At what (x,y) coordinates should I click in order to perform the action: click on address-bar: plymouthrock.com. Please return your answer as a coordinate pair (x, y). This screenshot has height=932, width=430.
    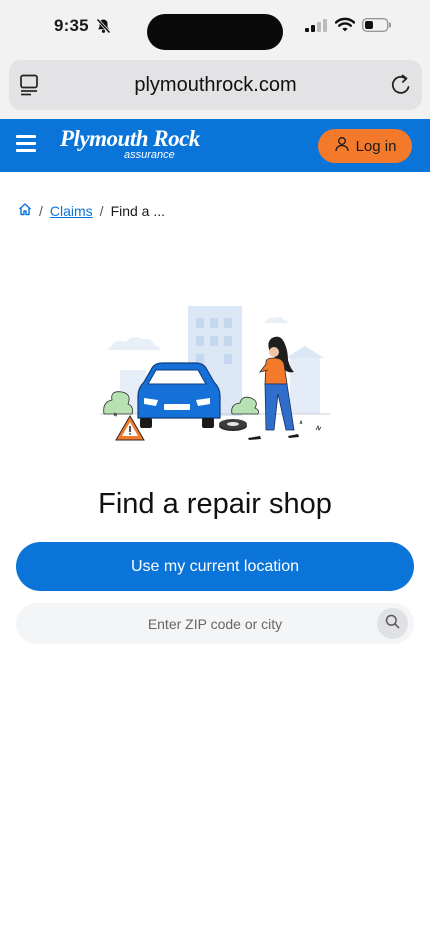
    Looking at the image, I should click on (215, 85).